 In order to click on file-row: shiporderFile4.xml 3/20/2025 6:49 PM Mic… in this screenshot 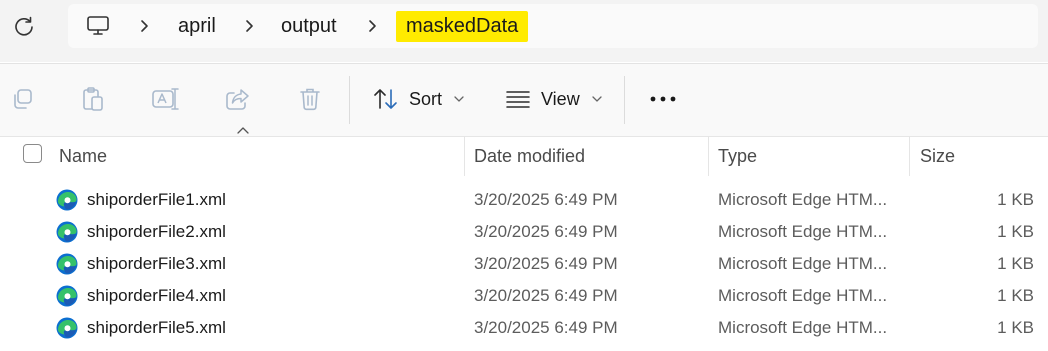, I will do `click(524, 296)`.